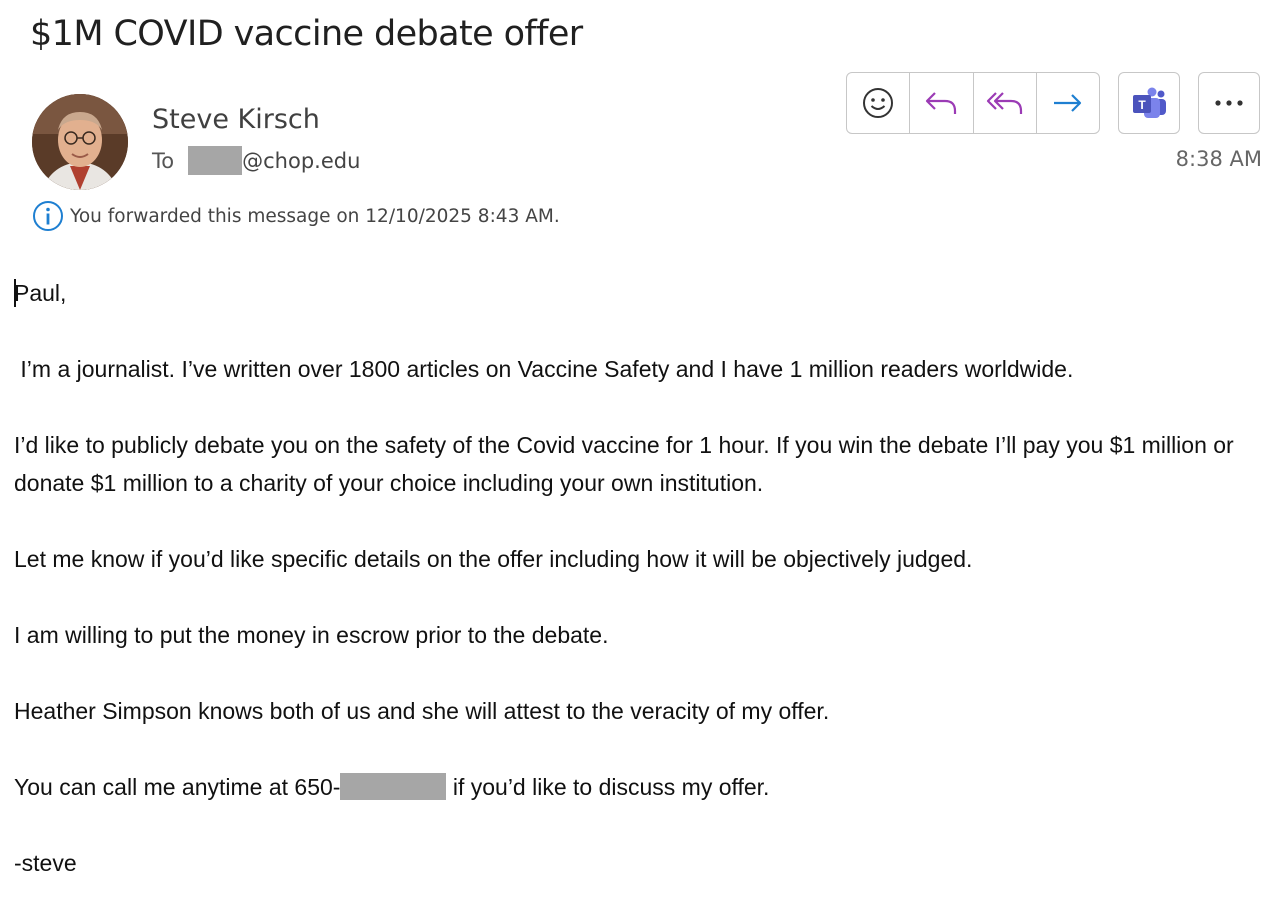 The width and height of the screenshot is (1286, 920). I want to click on teams-icon: T, so click(1149, 102).